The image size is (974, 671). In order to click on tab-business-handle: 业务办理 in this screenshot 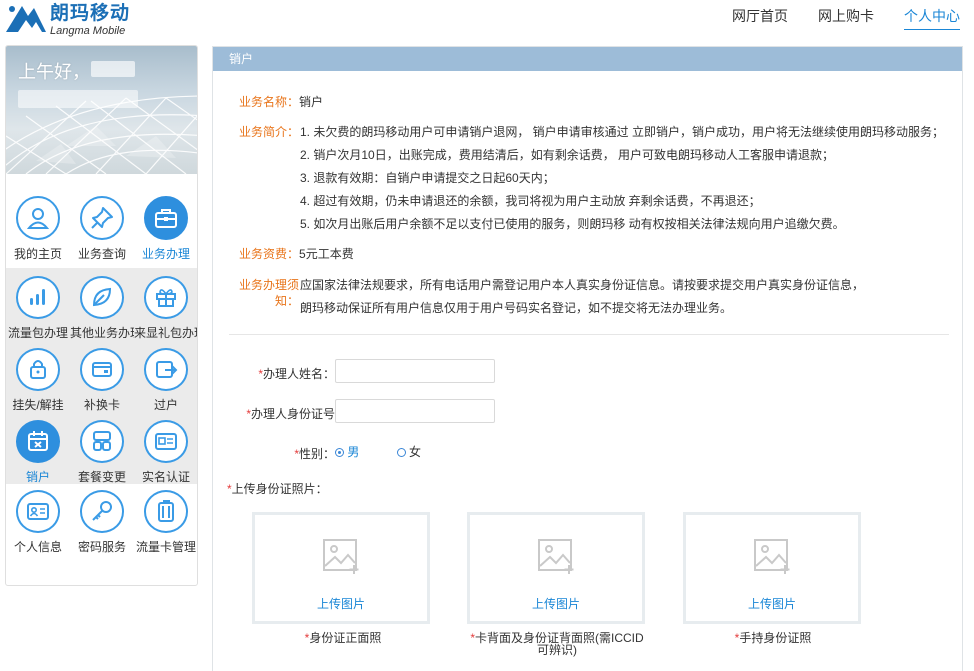, I will do `click(165, 232)`.